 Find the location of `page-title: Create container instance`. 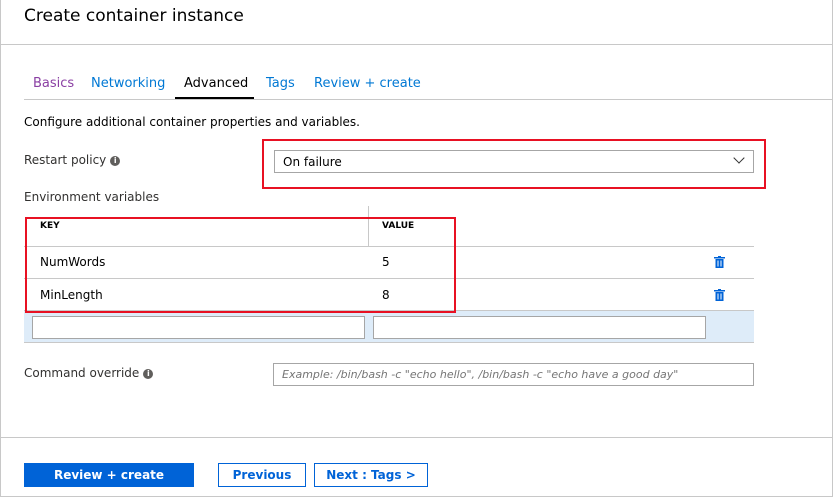

page-title: Create container instance is located at coordinates (134, 16).